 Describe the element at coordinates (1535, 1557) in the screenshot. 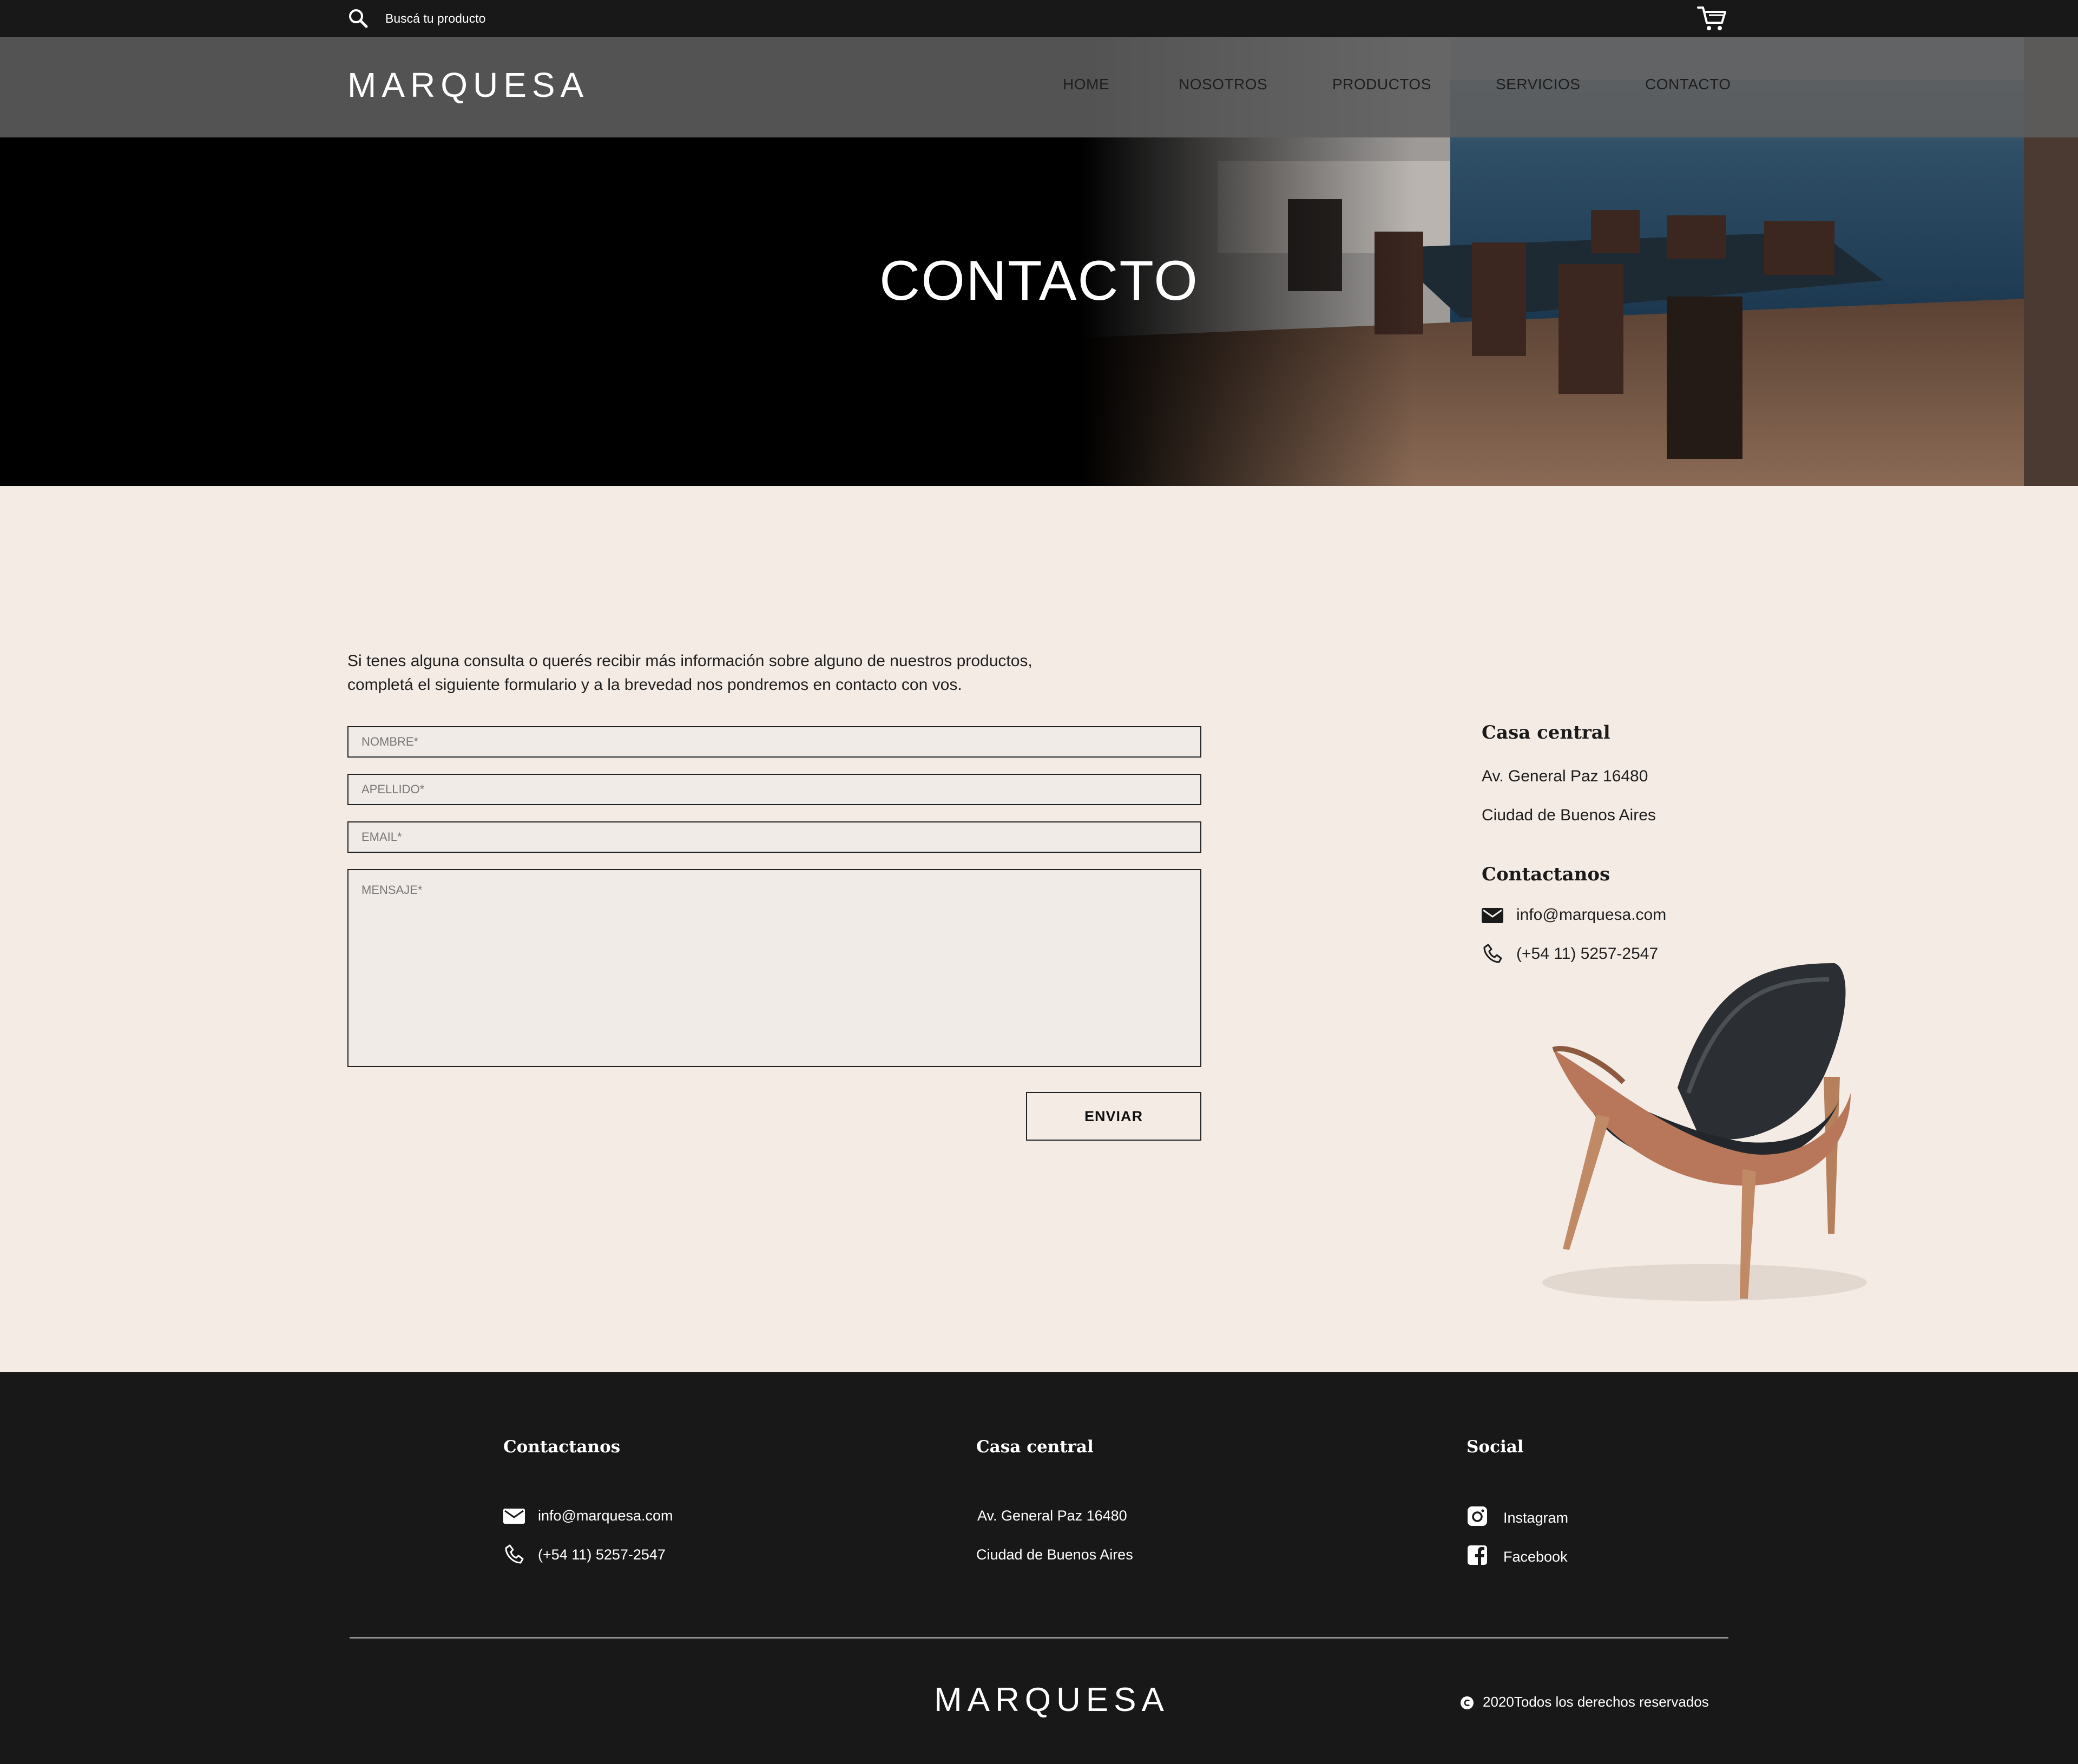

I see `facebook-link: Facebook` at that location.